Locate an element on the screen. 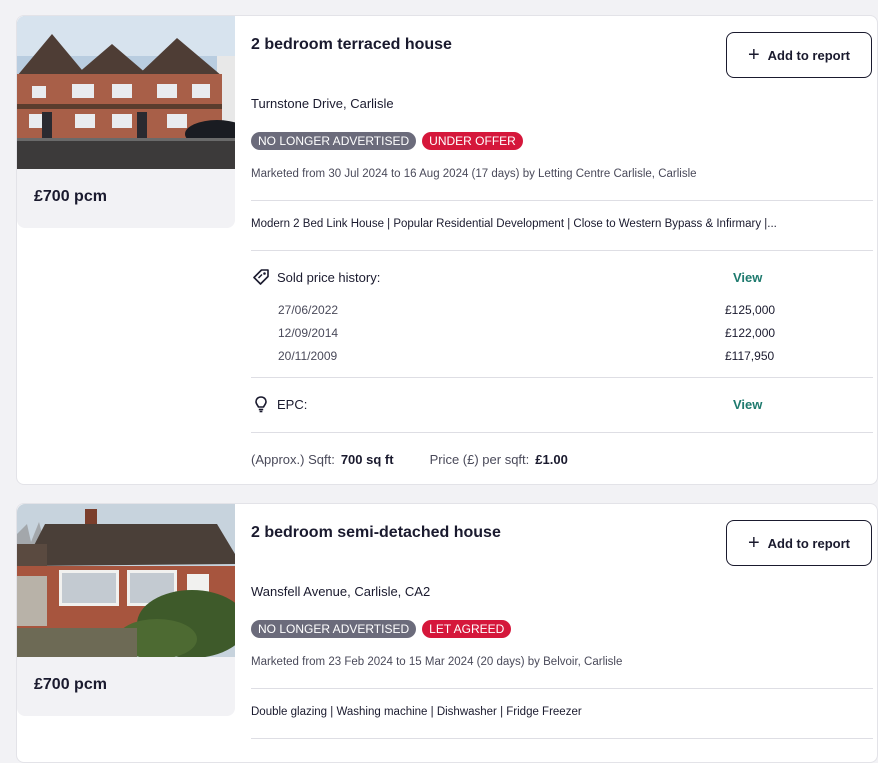  sold-history-view-link: View is located at coordinates (747, 277).